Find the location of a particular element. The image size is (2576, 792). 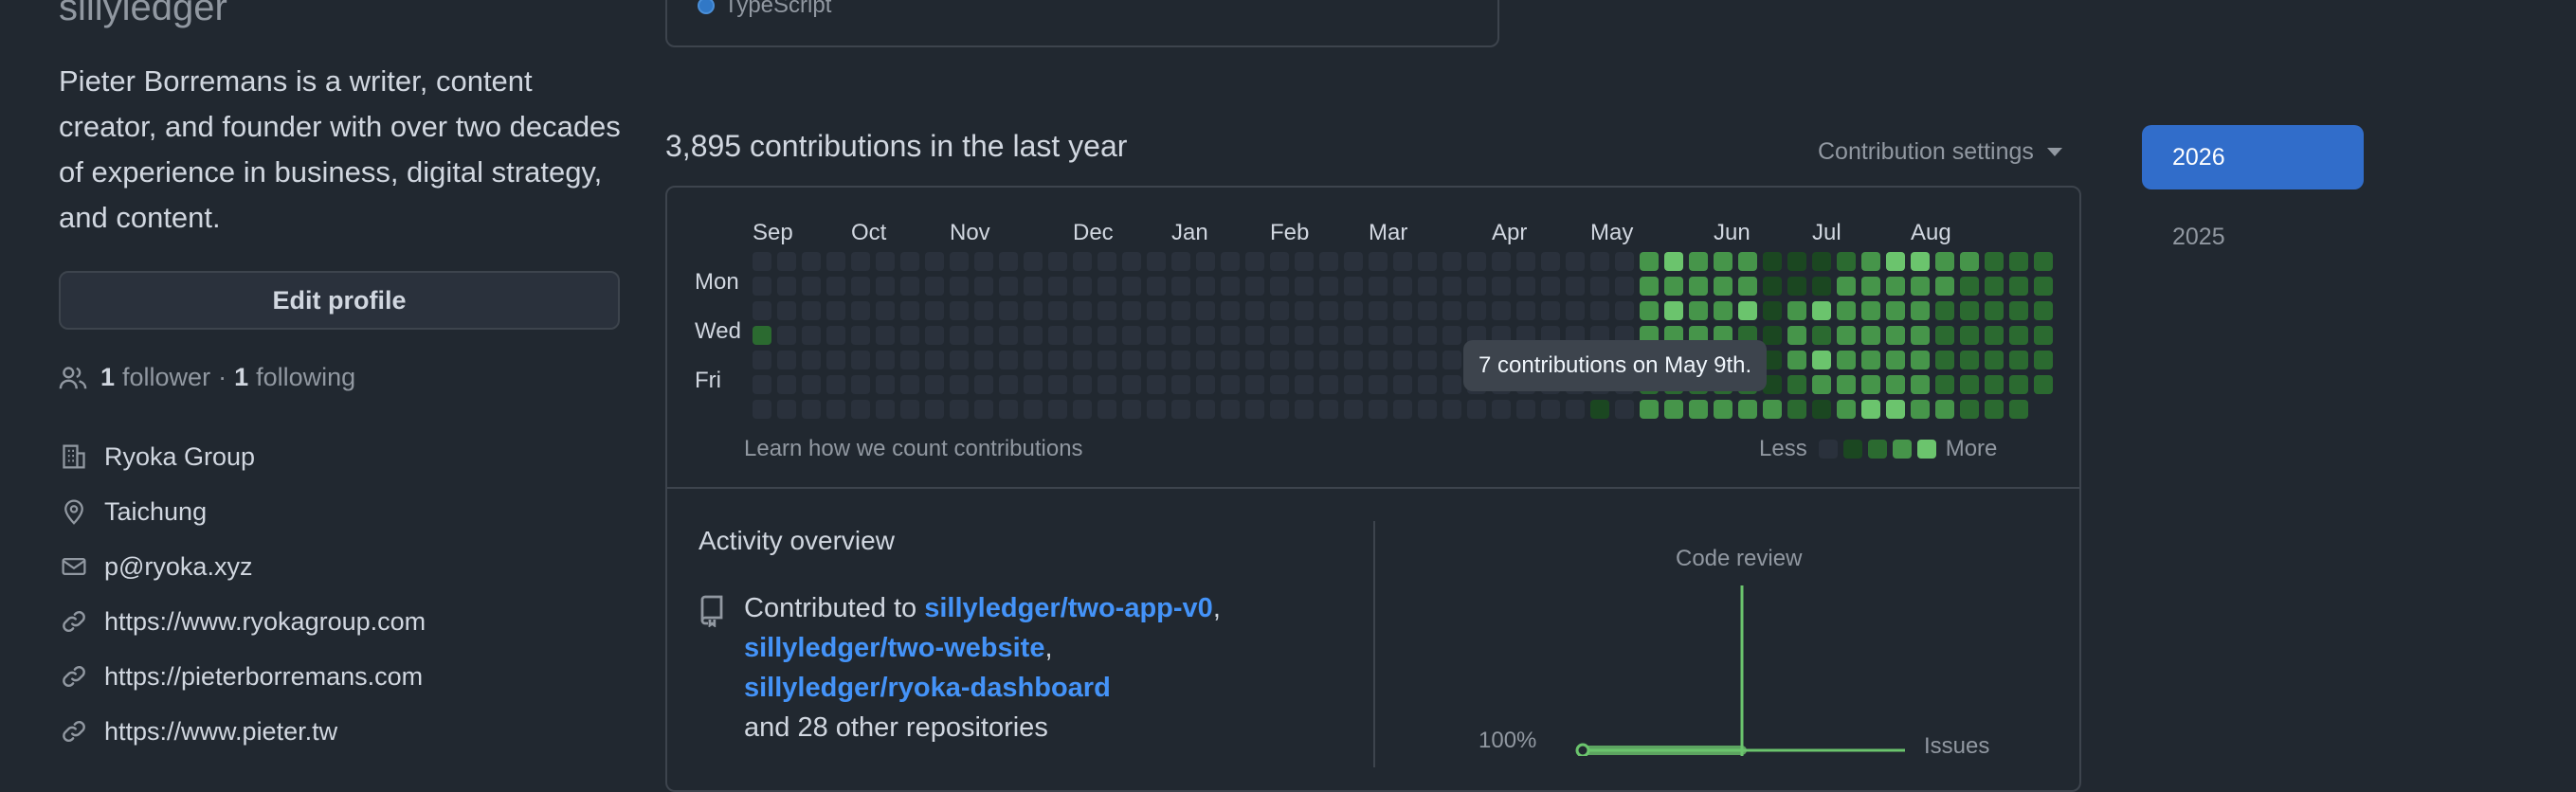

followers-count: 1 is located at coordinates (107, 377).